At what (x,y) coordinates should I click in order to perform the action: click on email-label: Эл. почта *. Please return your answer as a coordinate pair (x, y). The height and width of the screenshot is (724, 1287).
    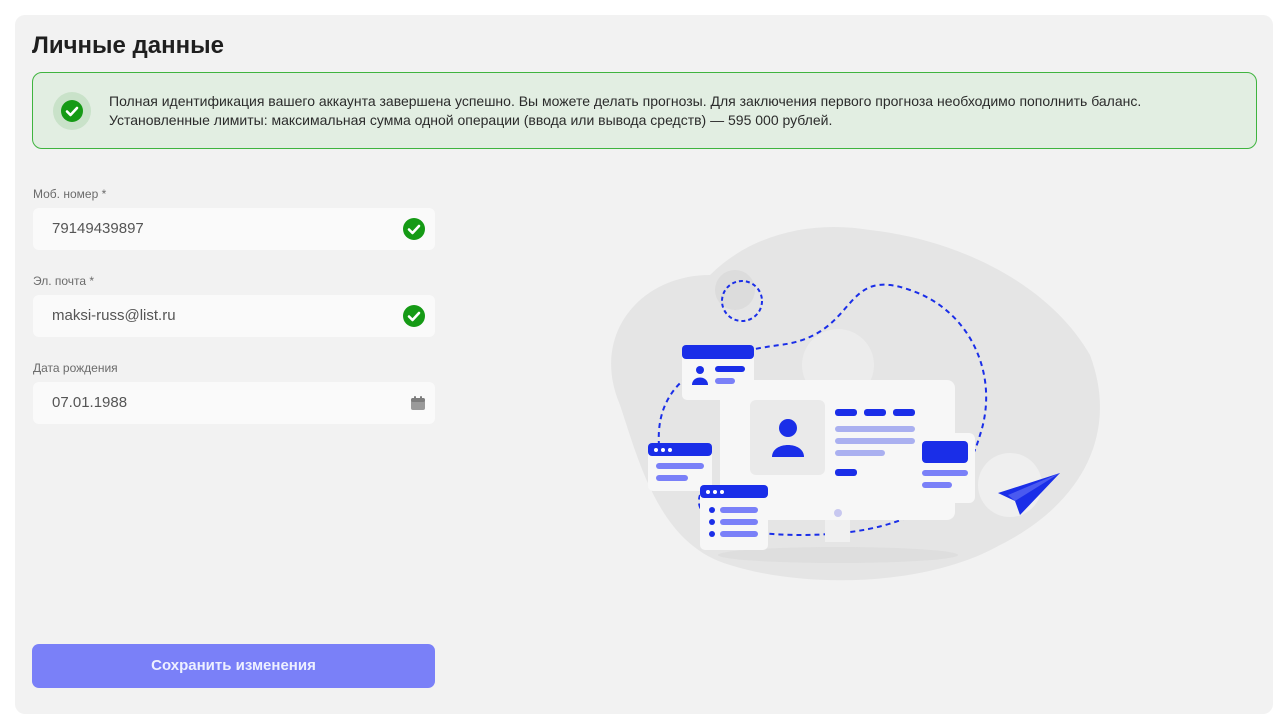
    Looking at the image, I should click on (64, 281).